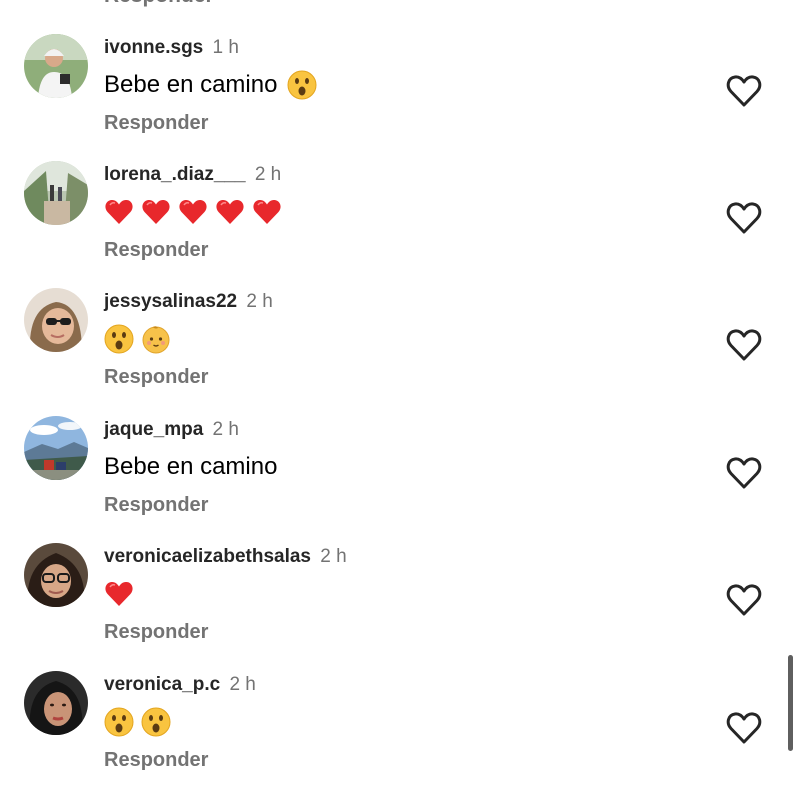  What do you see at coordinates (170, 301) in the screenshot?
I see `username: jessysalinas22` at bounding box center [170, 301].